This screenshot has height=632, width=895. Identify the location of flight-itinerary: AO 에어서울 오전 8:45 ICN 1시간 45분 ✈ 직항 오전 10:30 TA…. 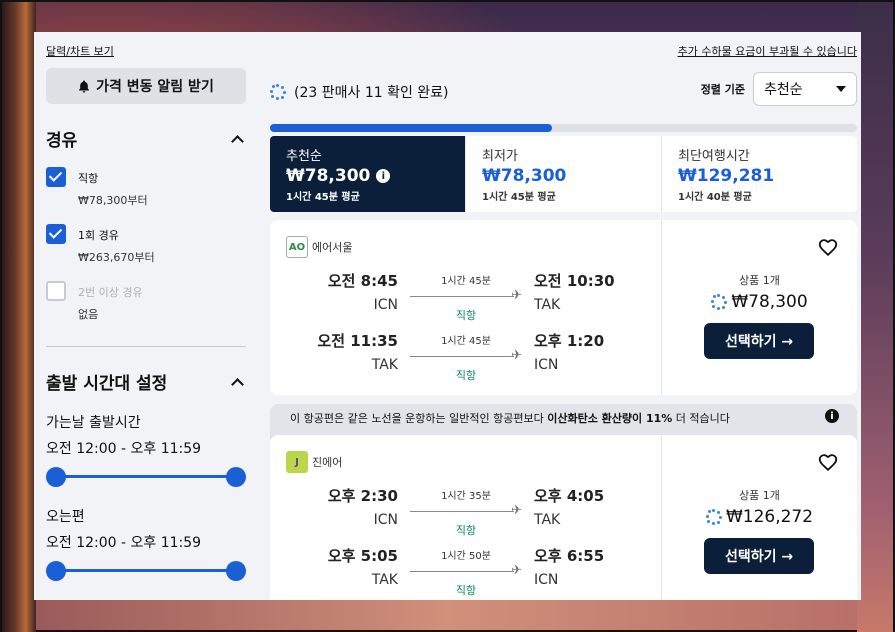
(466, 307).